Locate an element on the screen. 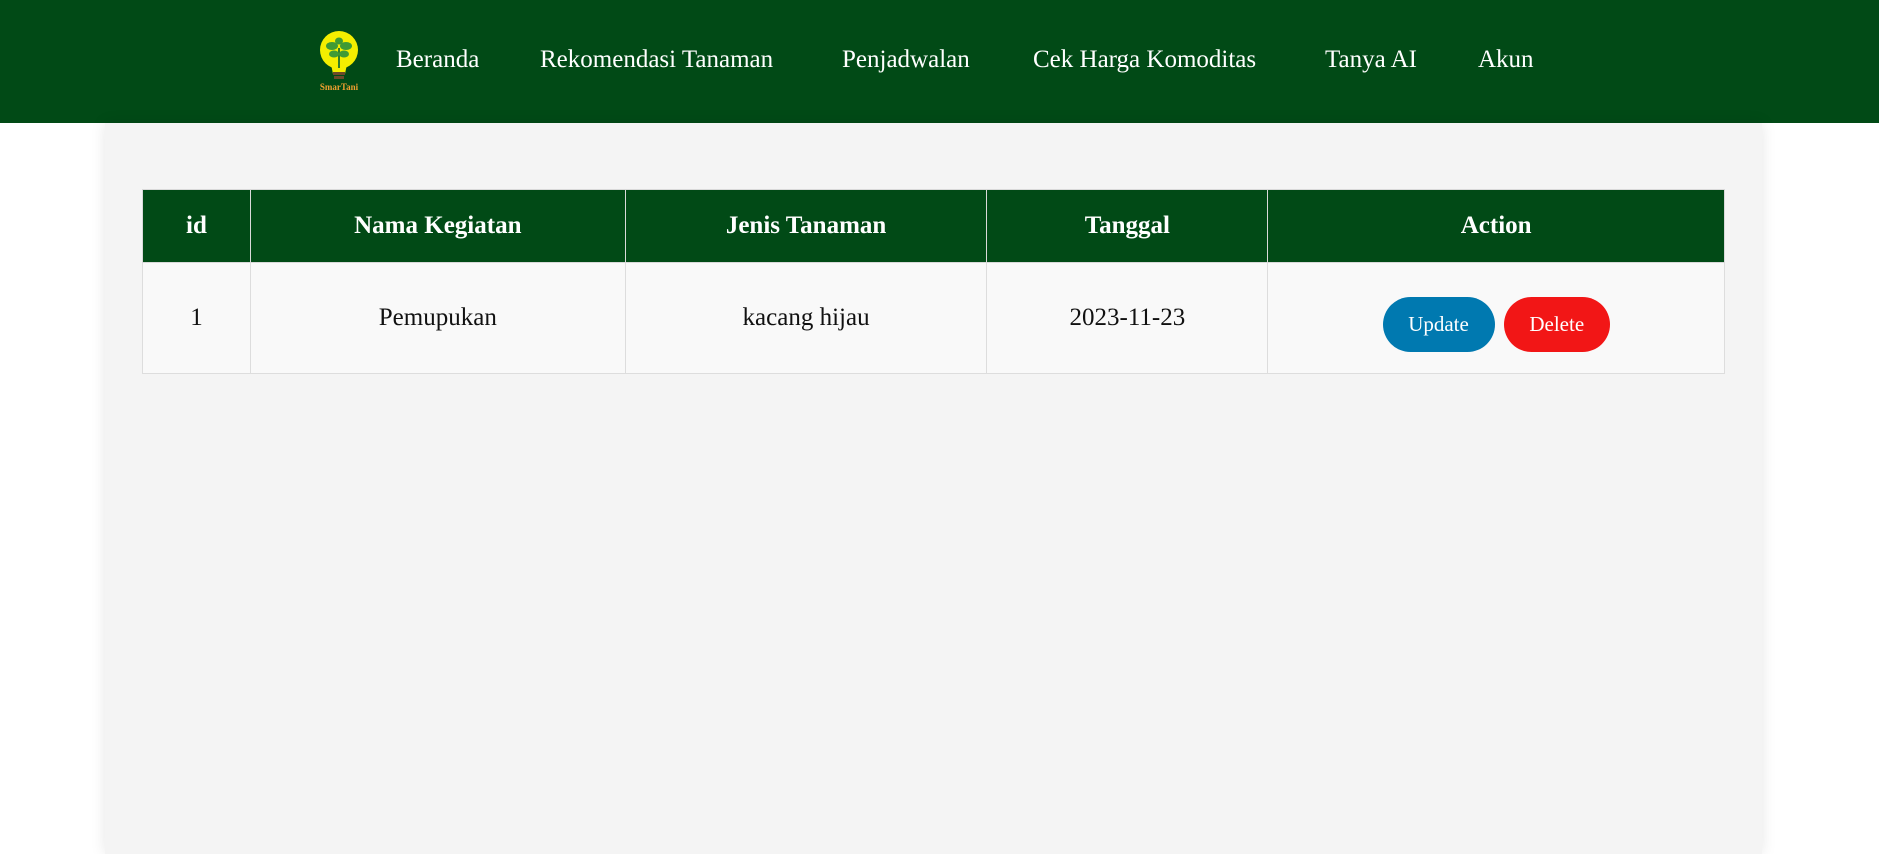 The height and width of the screenshot is (854, 1879). nav-rekomendasi-tanaman: Rekomendasi Tanaman is located at coordinates (656, 60).